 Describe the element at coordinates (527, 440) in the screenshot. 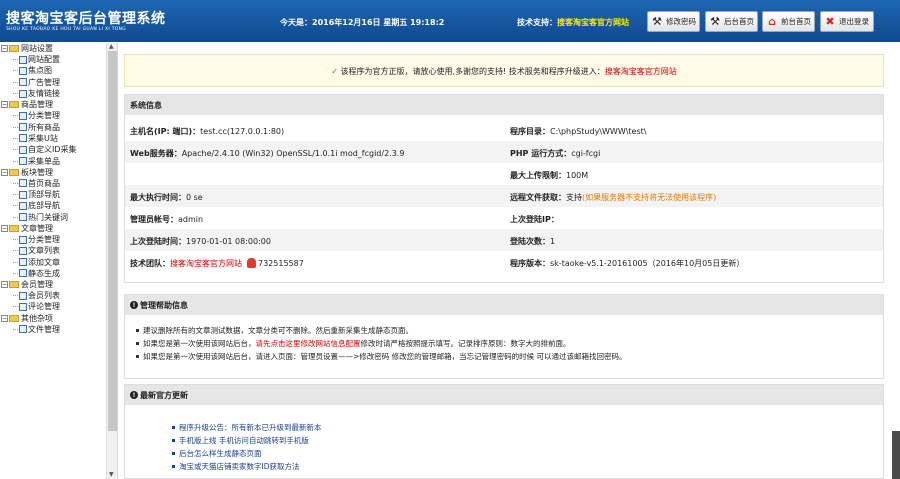

I see `news-item: 手机版上线 手机访问自动跳转到手机版` at that location.